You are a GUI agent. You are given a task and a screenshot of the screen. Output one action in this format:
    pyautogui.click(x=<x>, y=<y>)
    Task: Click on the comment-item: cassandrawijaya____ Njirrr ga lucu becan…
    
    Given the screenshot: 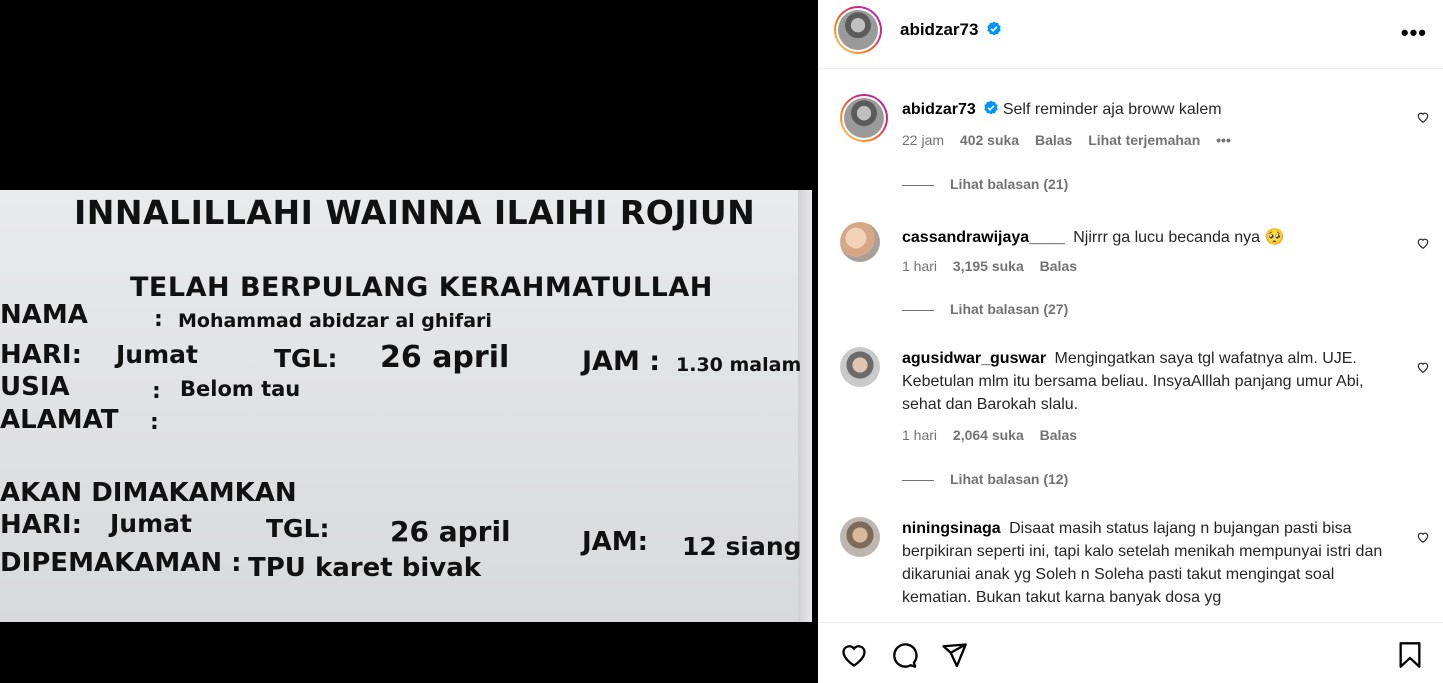 What is the action you would take?
    pyautogui.click(x=1135, y=252)
    